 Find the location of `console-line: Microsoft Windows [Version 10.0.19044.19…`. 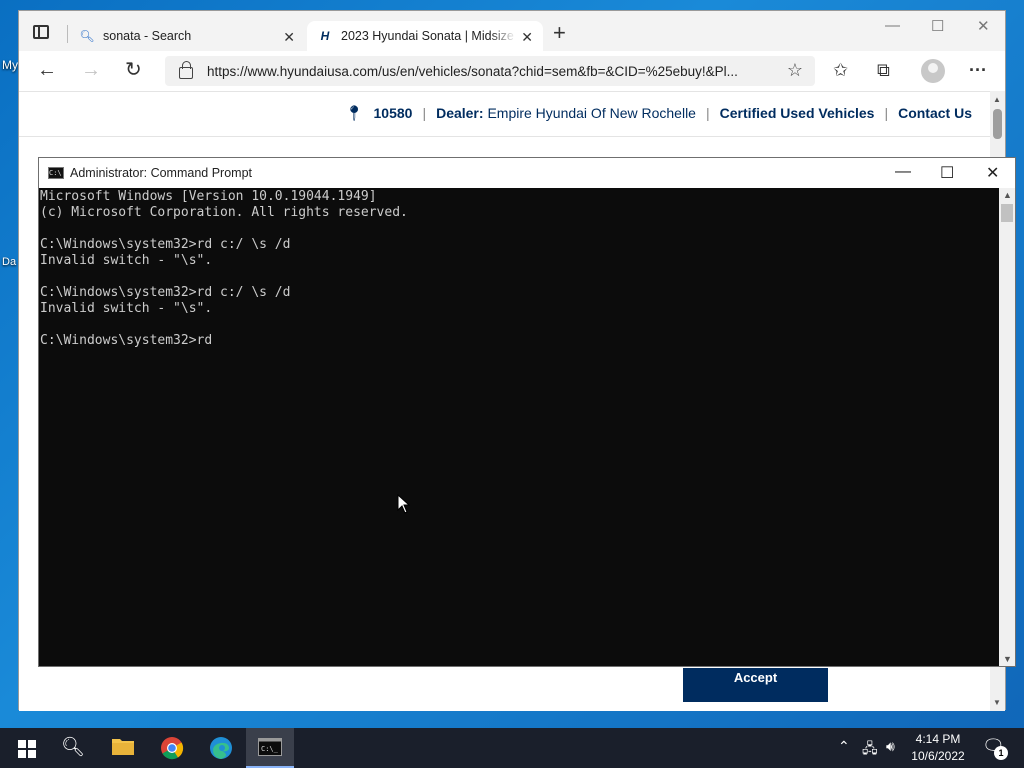

console-line: Microsoft Windows [Version 10.0.19044.19… is located at coordinates (208, 196).